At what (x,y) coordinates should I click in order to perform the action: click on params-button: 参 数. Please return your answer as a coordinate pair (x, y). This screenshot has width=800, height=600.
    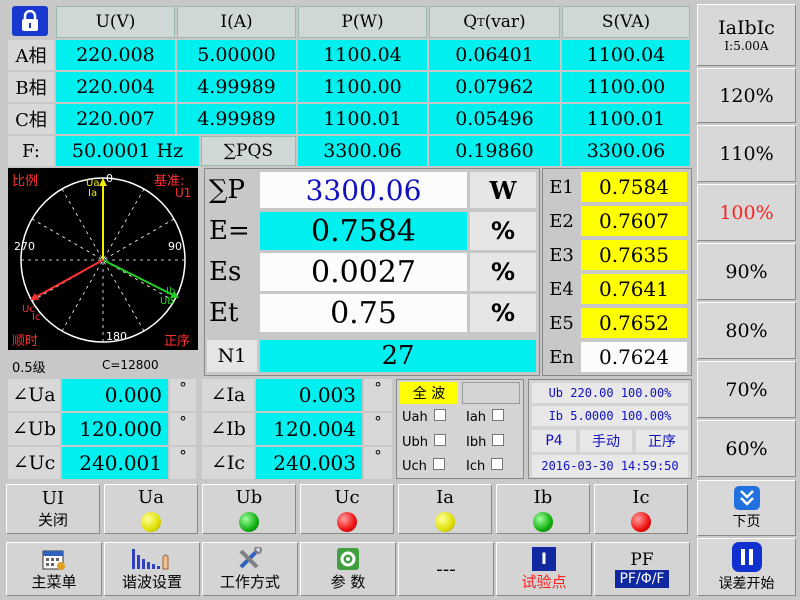
    Looking at the image, I should click on (348, 569).